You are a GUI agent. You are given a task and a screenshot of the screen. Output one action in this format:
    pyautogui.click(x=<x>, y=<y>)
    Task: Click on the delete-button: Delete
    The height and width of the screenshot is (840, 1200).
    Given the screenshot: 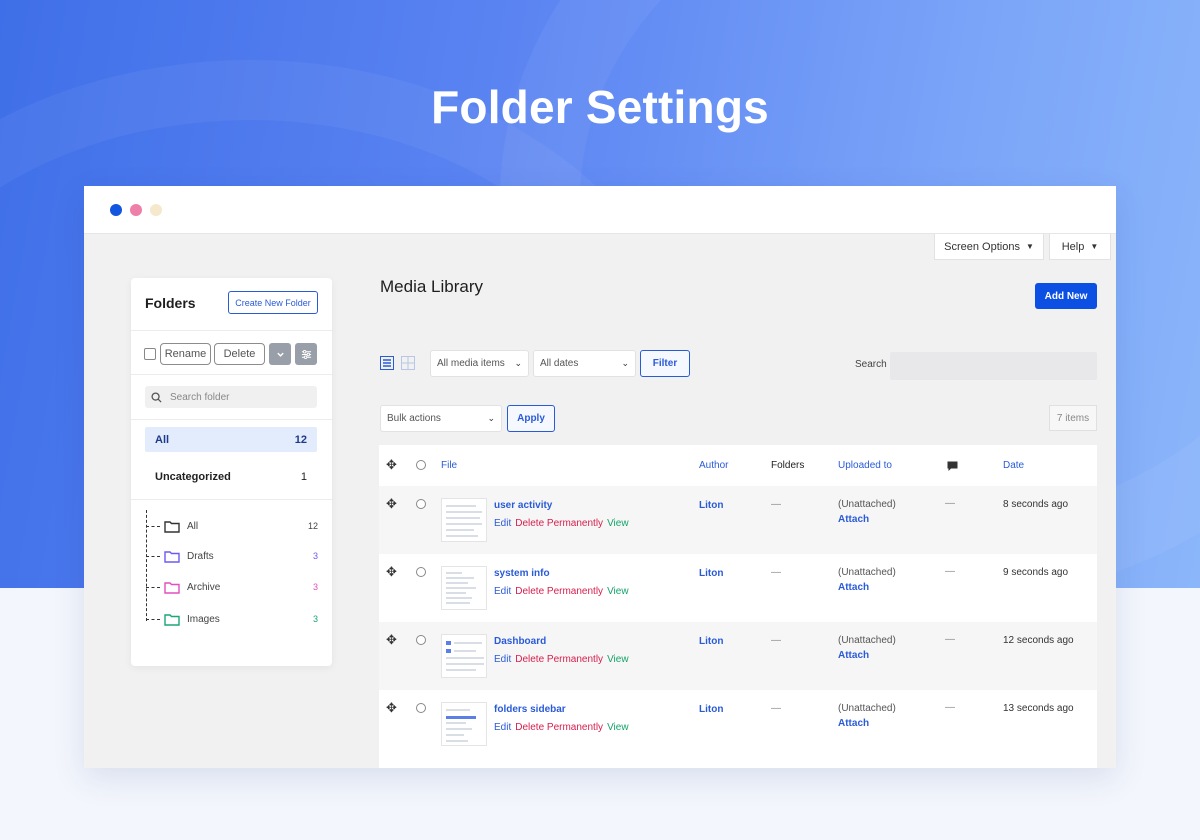 What is the action you would take?
    pyautogui.click(x=239, y=354)
    